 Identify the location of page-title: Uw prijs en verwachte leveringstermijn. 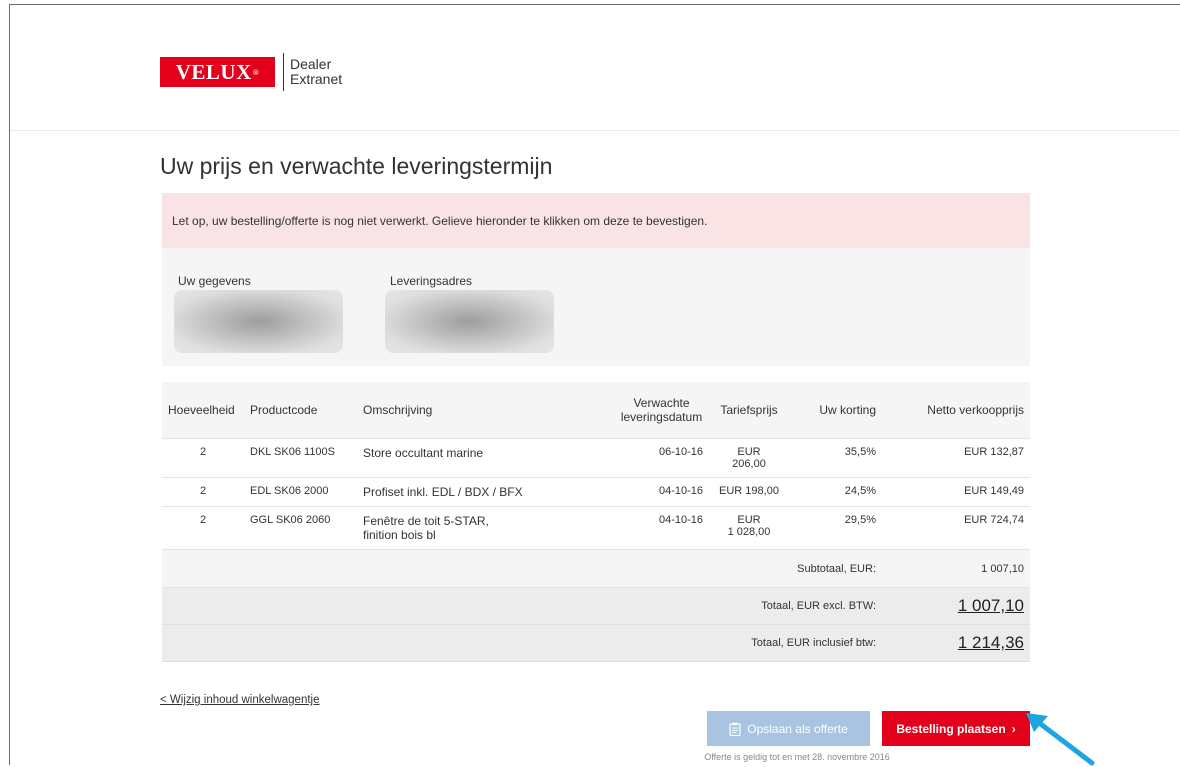
(356, 166).